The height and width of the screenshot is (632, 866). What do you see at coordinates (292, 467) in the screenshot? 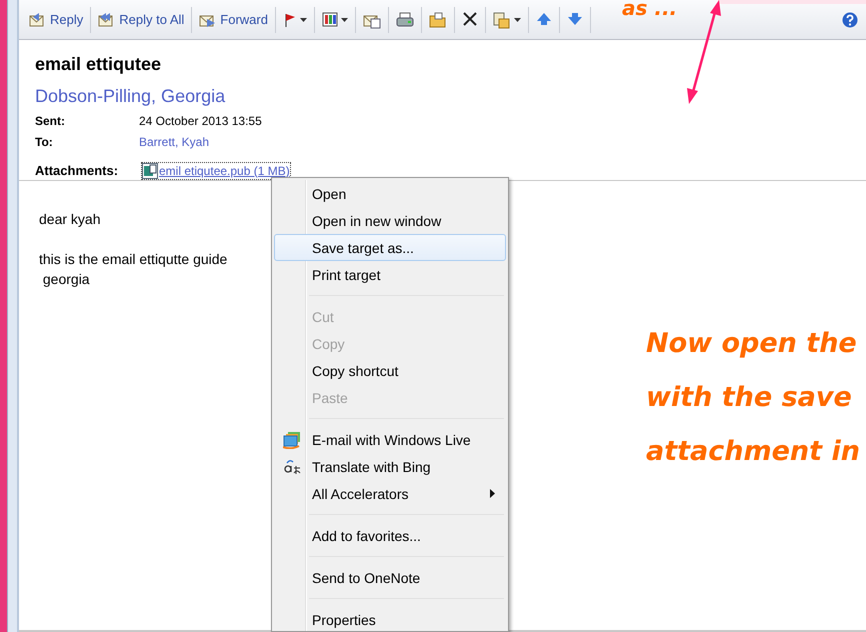
I see `translate-icon` at bounding box center [292, 467].